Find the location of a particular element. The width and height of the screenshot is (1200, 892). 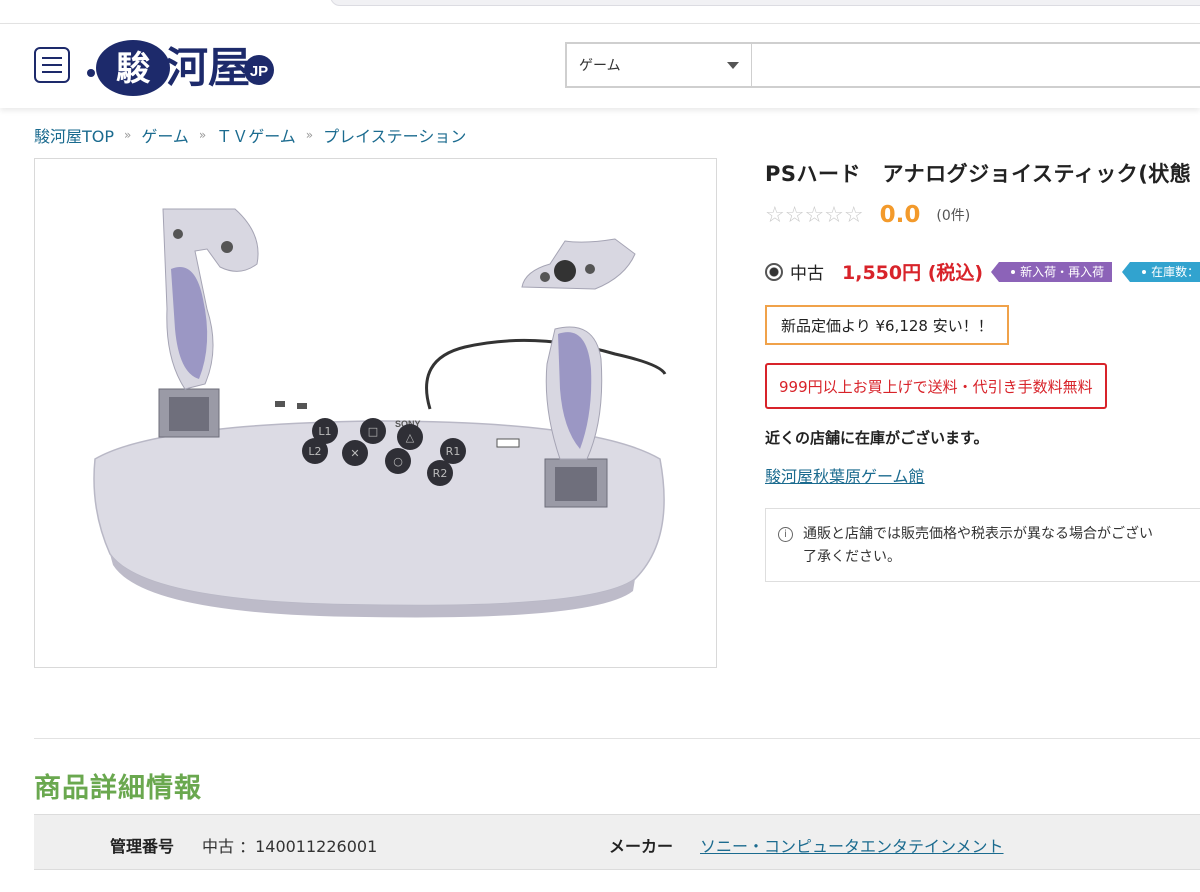

store-link: 駿河屋秋葉原ゲーム館 is located at coordinates (845, 475).